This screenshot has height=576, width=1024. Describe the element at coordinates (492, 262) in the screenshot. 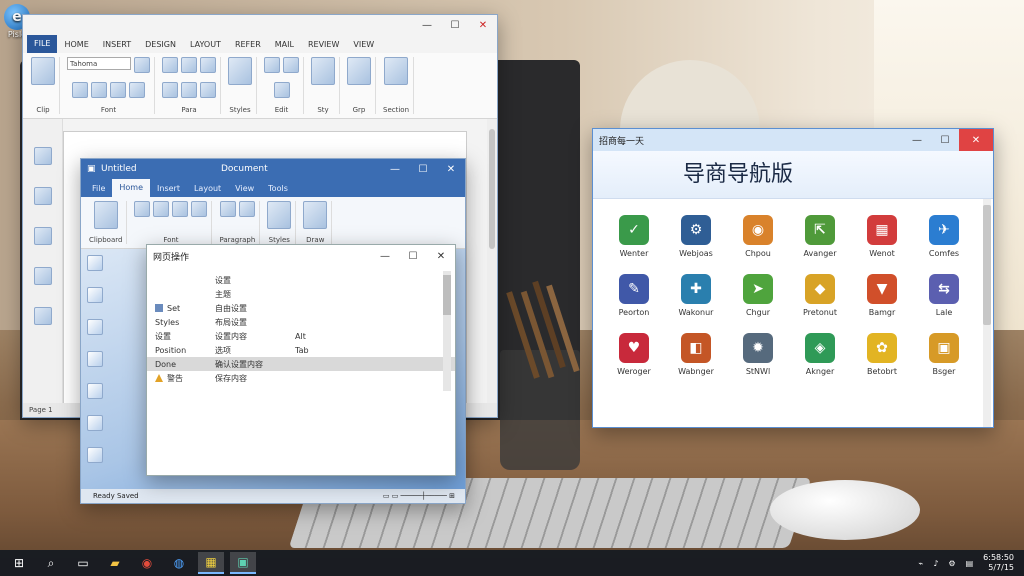

I see `vertical-scrollbar` at that location.